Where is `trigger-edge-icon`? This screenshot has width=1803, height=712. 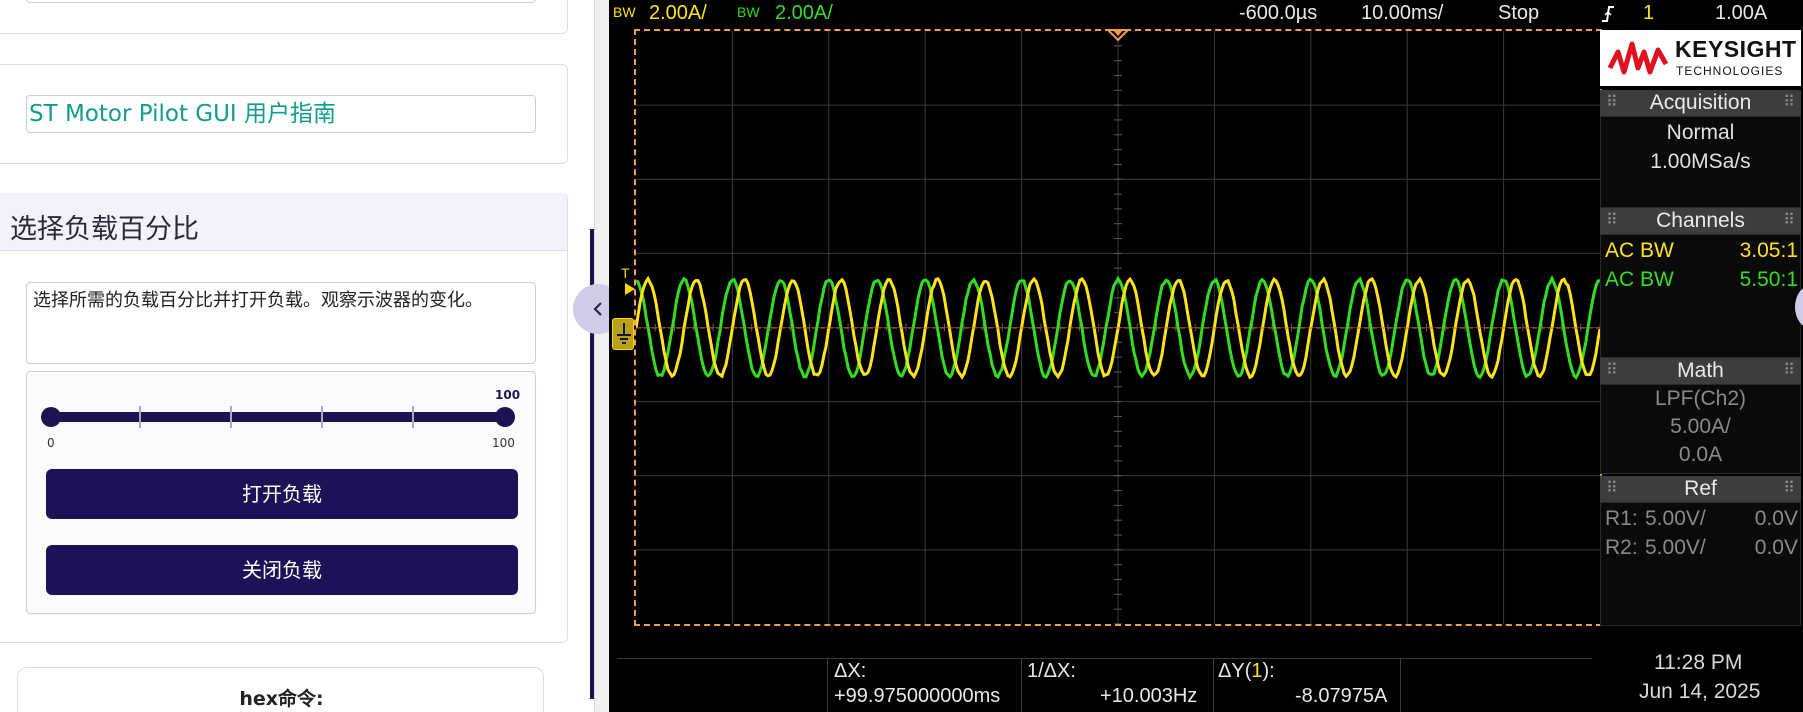 trigger-edge-icon is located at coordinates (1608, 14).